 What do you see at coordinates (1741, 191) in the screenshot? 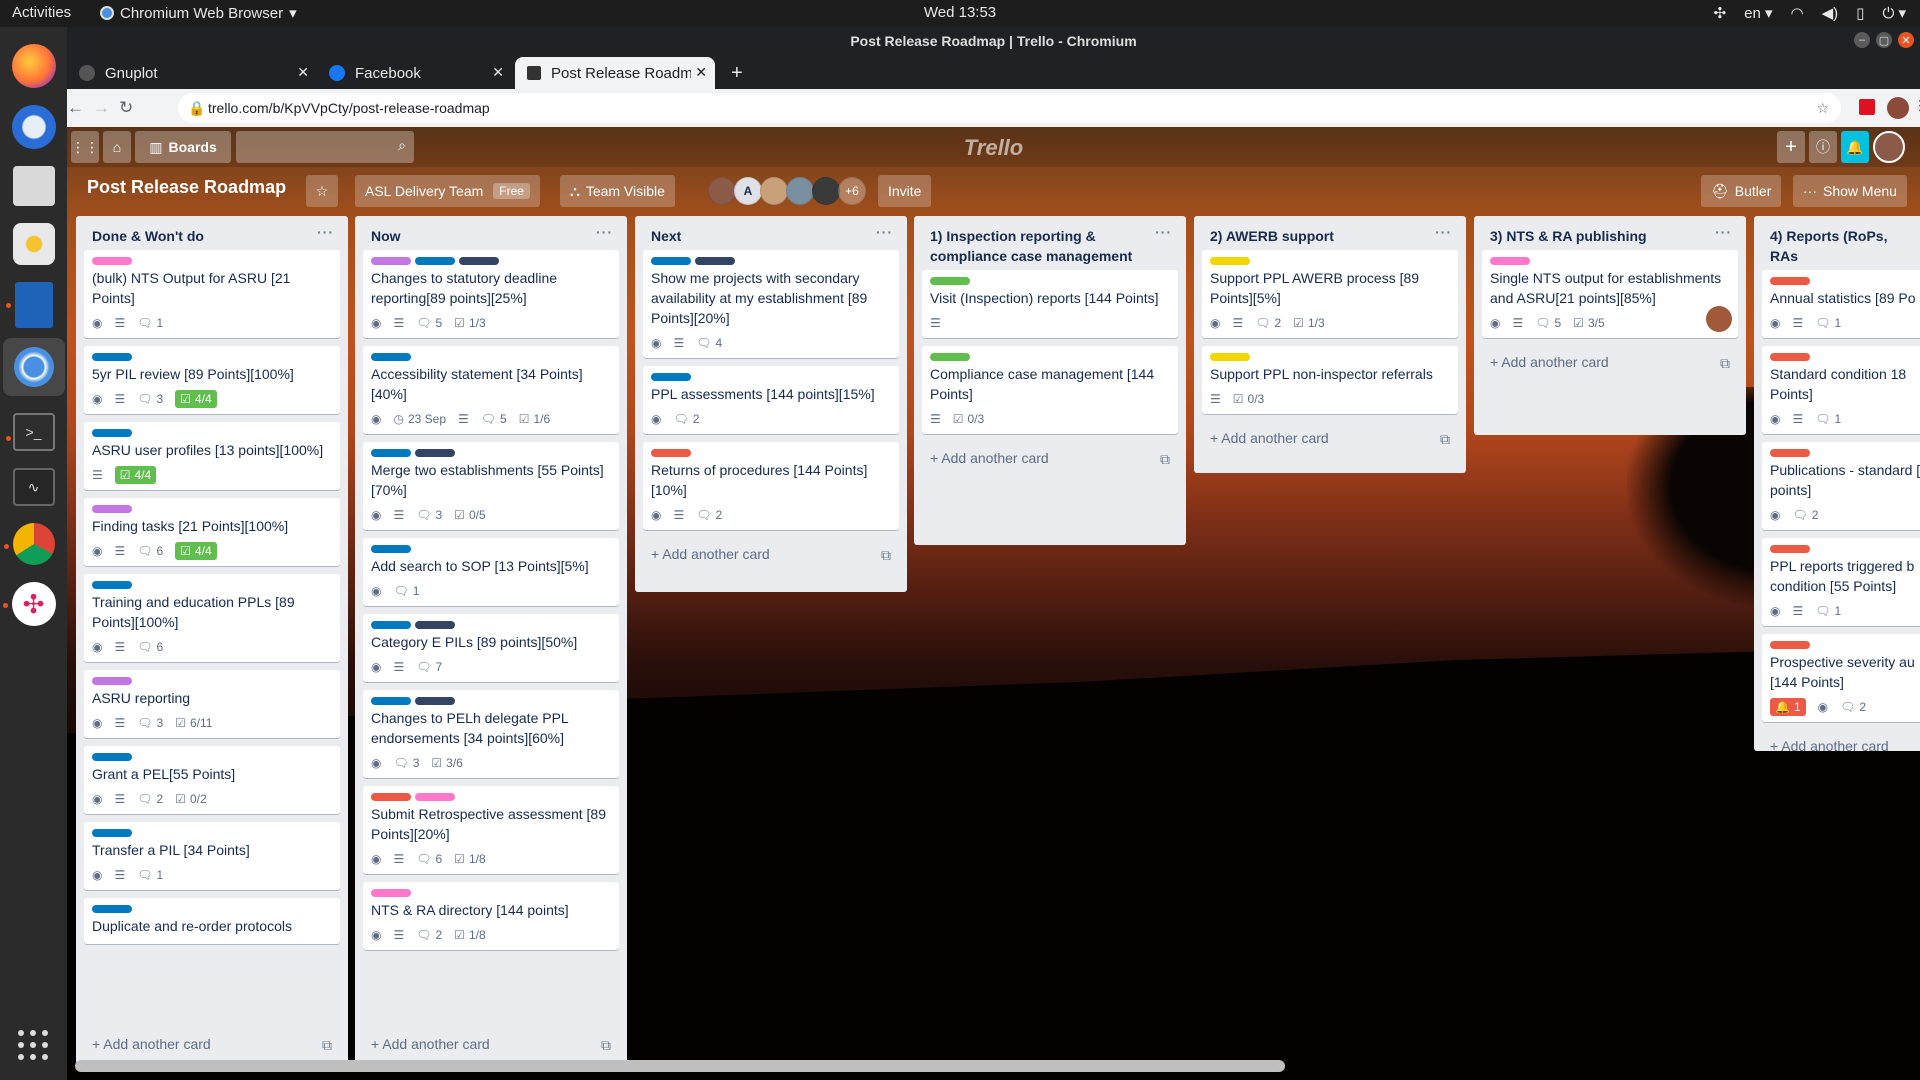
I see `butler-button: ⛑ Butler` at bounding box center [1741, 191].